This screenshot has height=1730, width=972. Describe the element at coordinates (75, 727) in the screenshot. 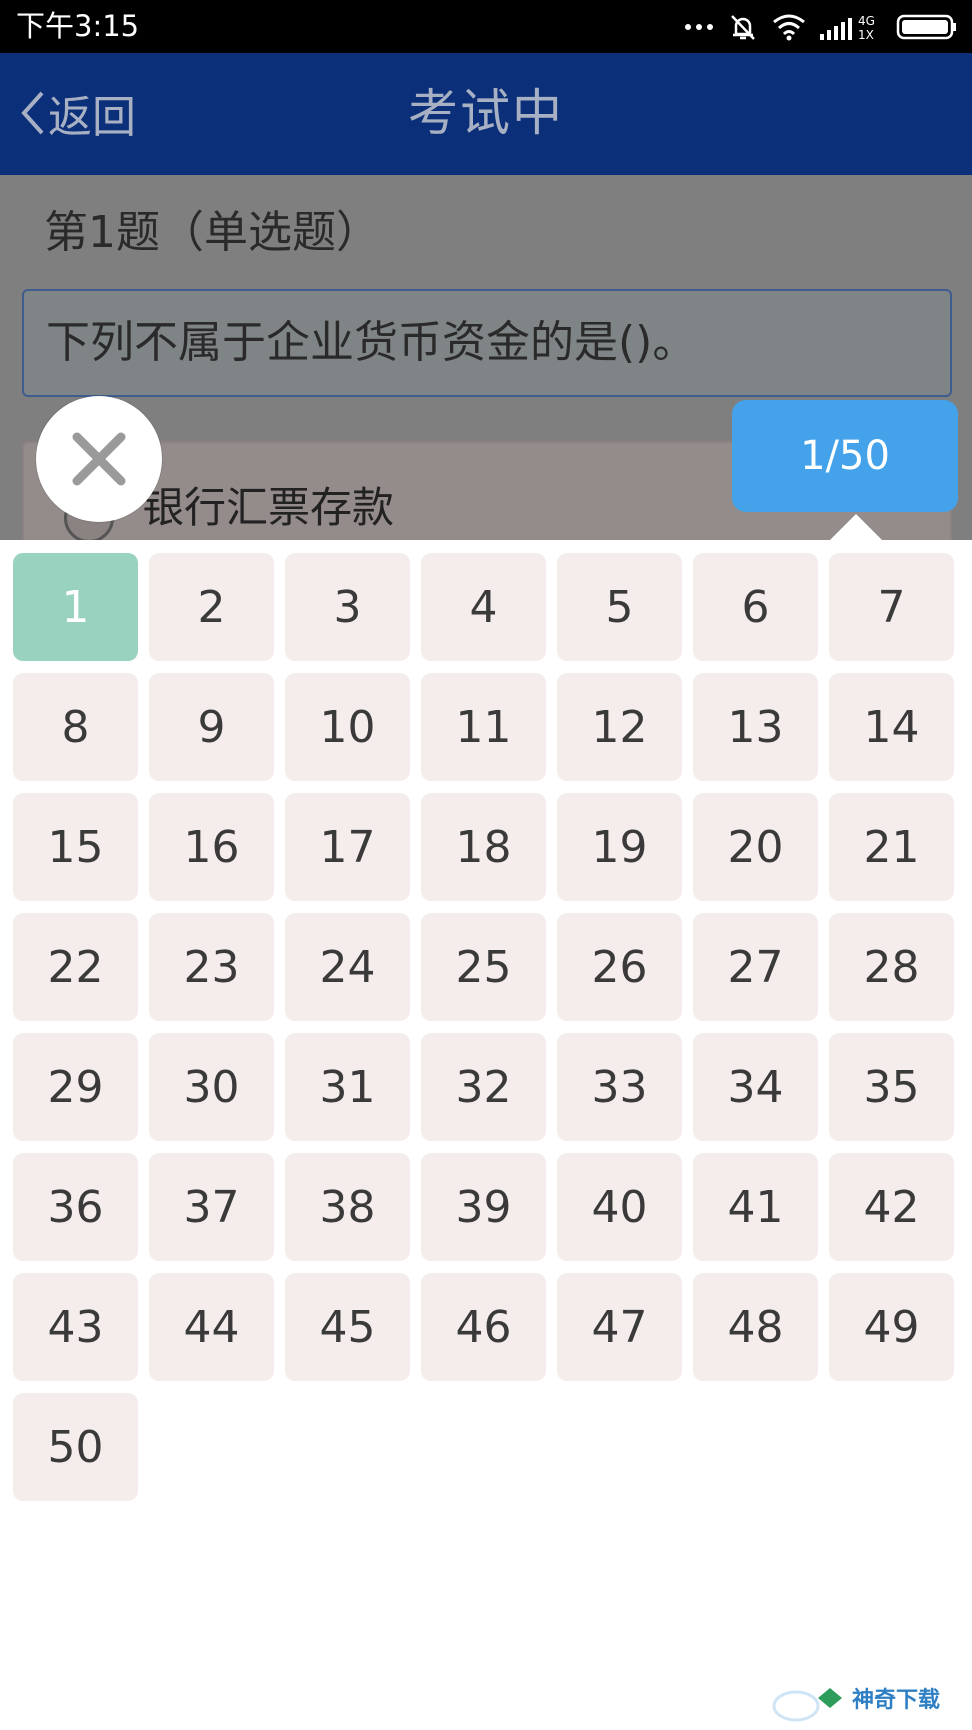

I see `question-number-cell: 8` at that location.